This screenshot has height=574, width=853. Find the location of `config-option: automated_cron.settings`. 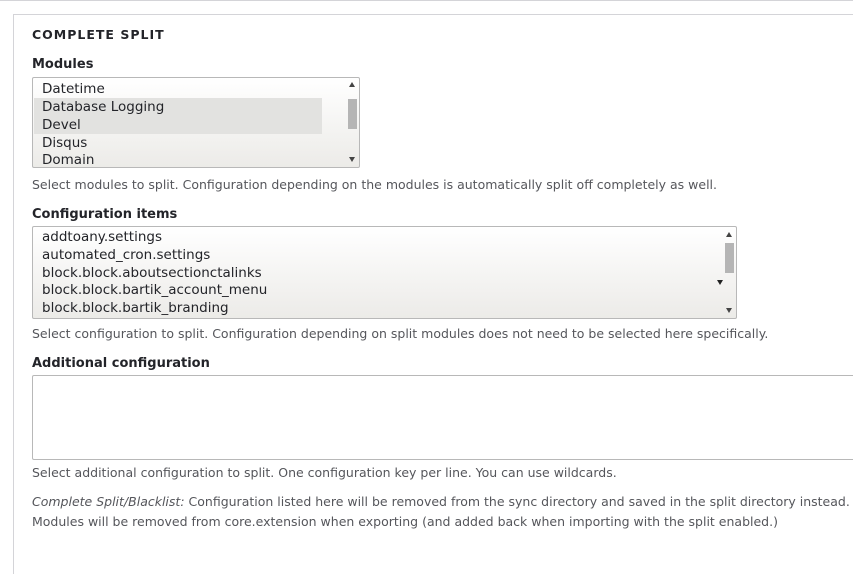

config-option: automated_cron.settings is located at coordinates (126, 255).